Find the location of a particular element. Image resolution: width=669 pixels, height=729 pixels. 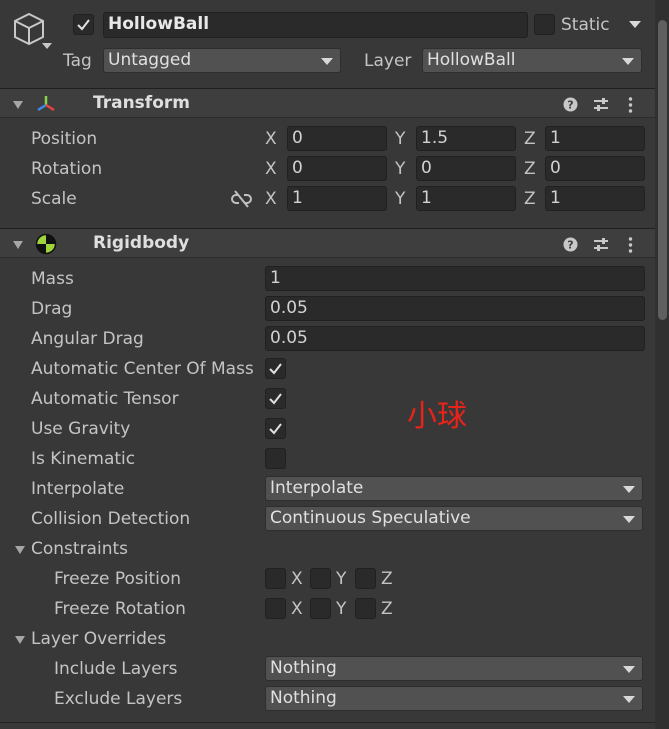

position-y-axis: Y is located at coordinates (400, 139).